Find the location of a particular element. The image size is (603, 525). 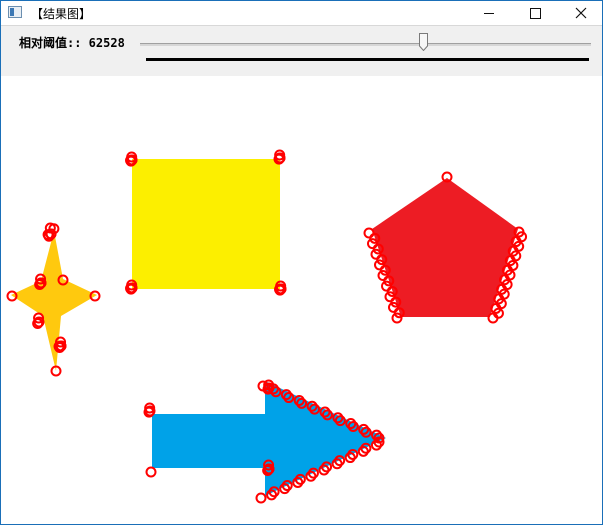

close-icon is located at coordinates (581, 13).